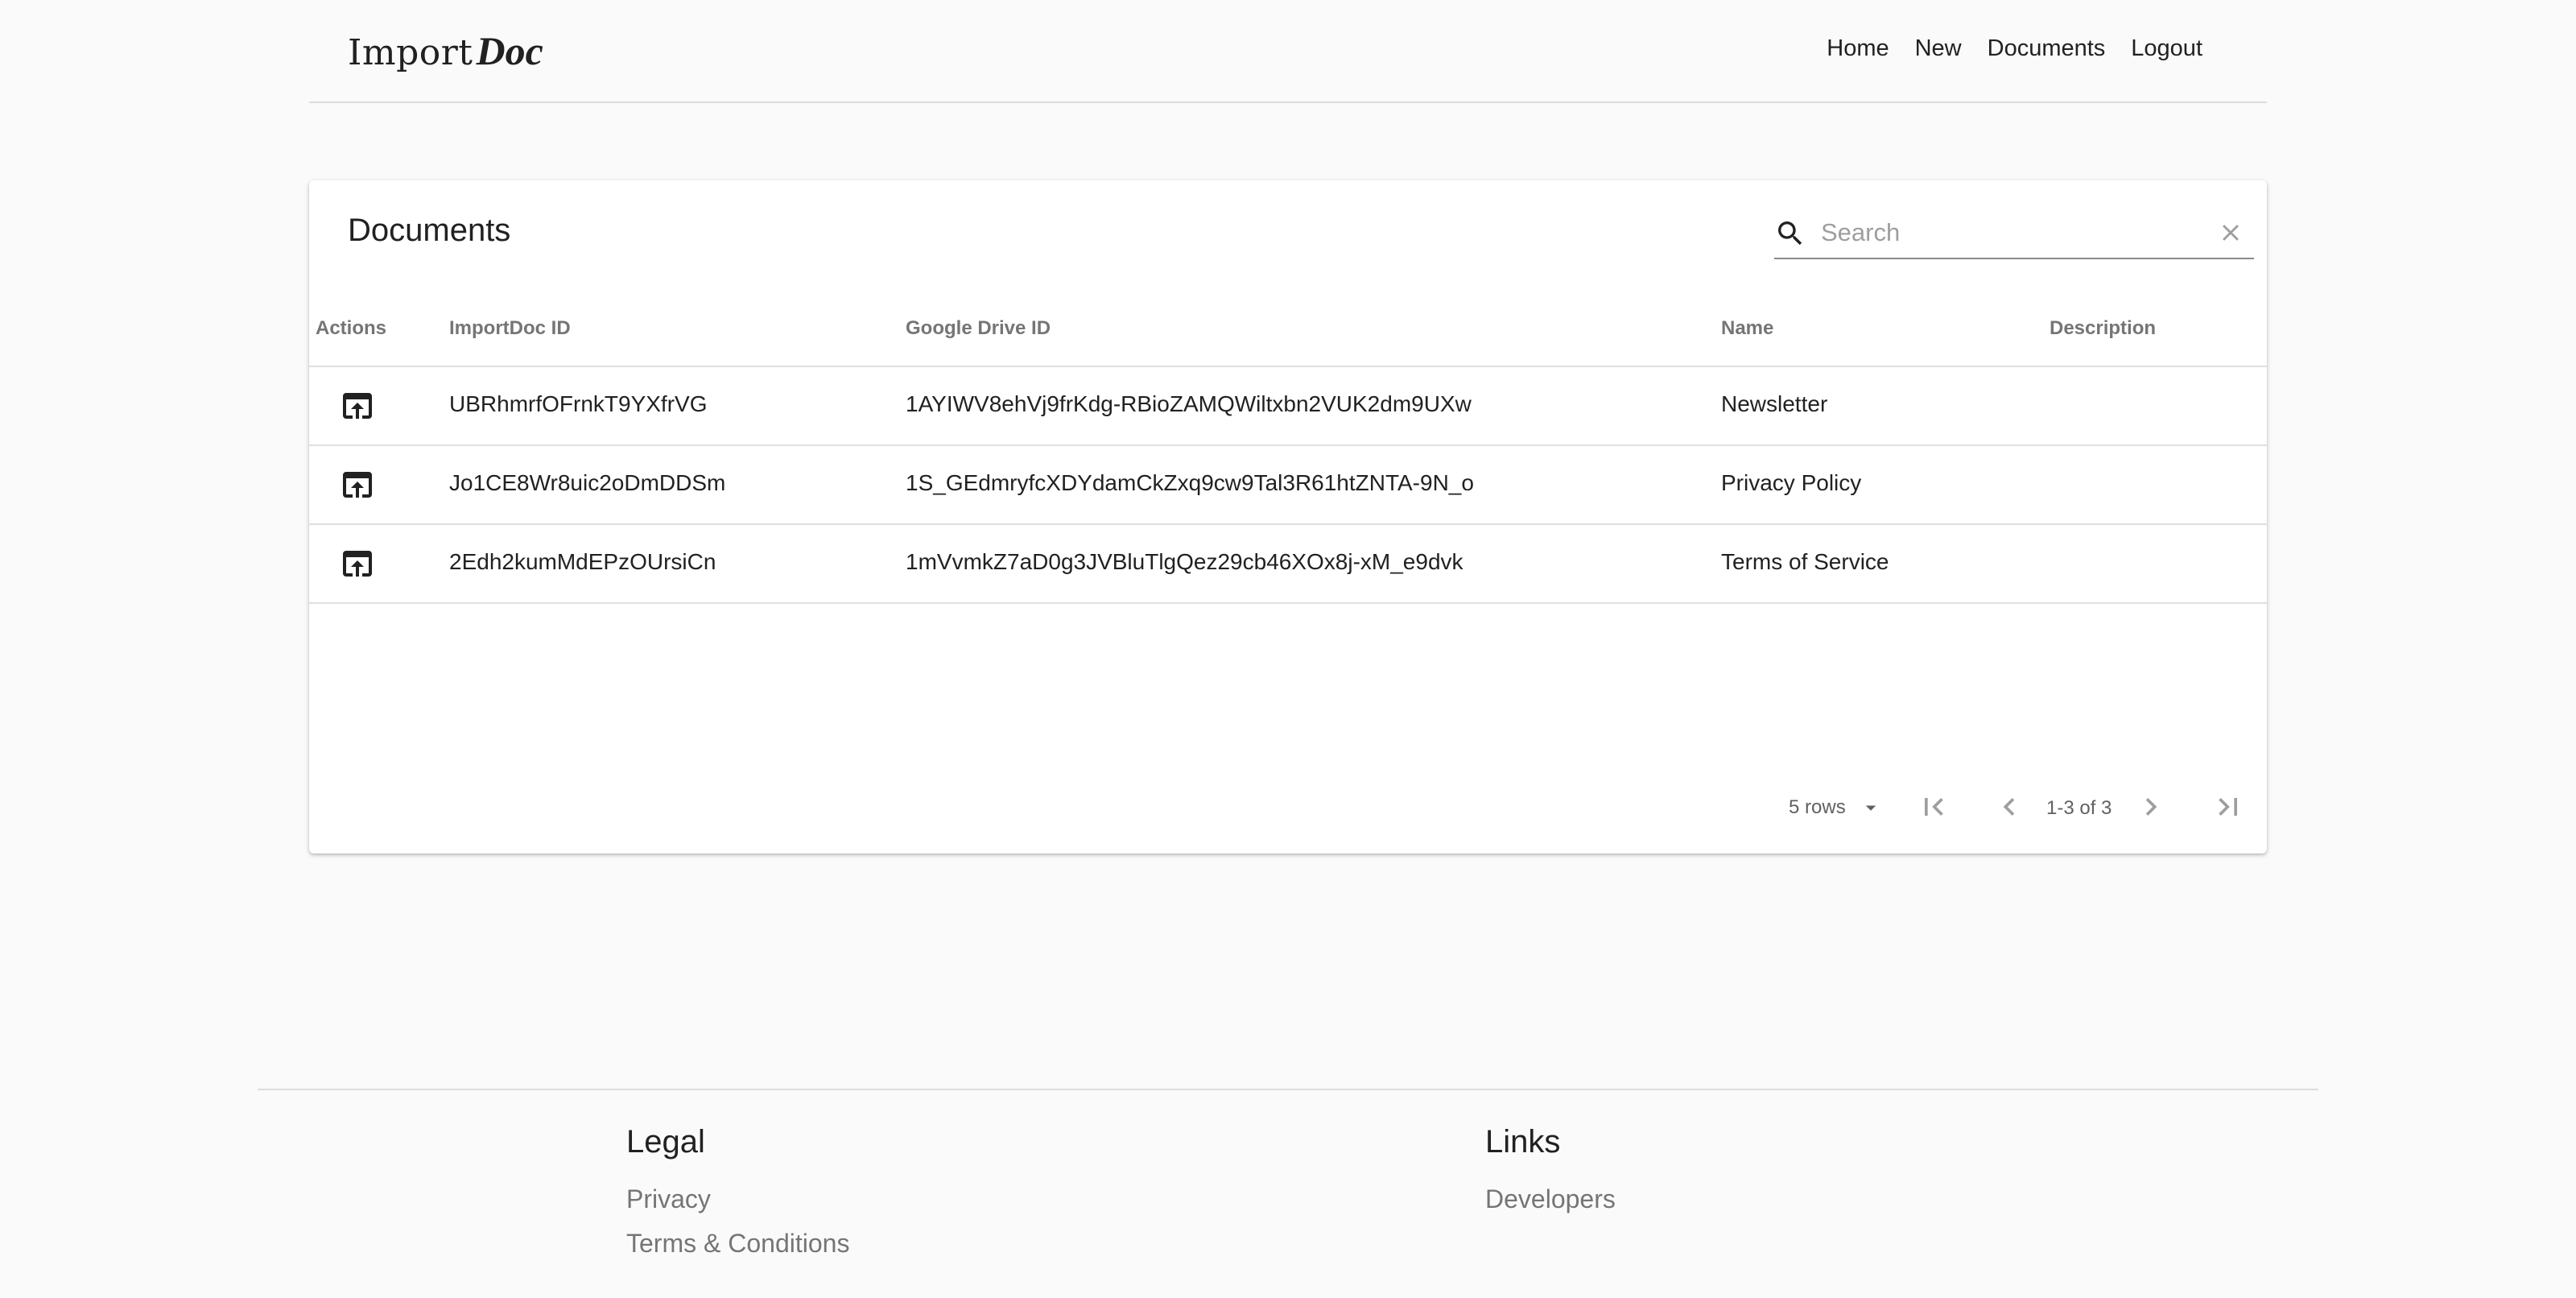 Image resolution: width=2576 pixels, height=1298 pixels. I want to click on nav-logout-link: Logout, so click(2166, 49).